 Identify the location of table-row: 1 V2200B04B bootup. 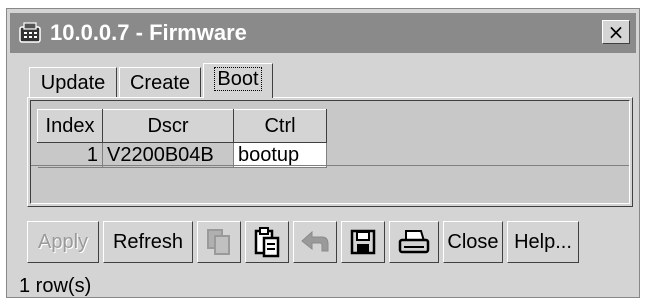
(182, 155).